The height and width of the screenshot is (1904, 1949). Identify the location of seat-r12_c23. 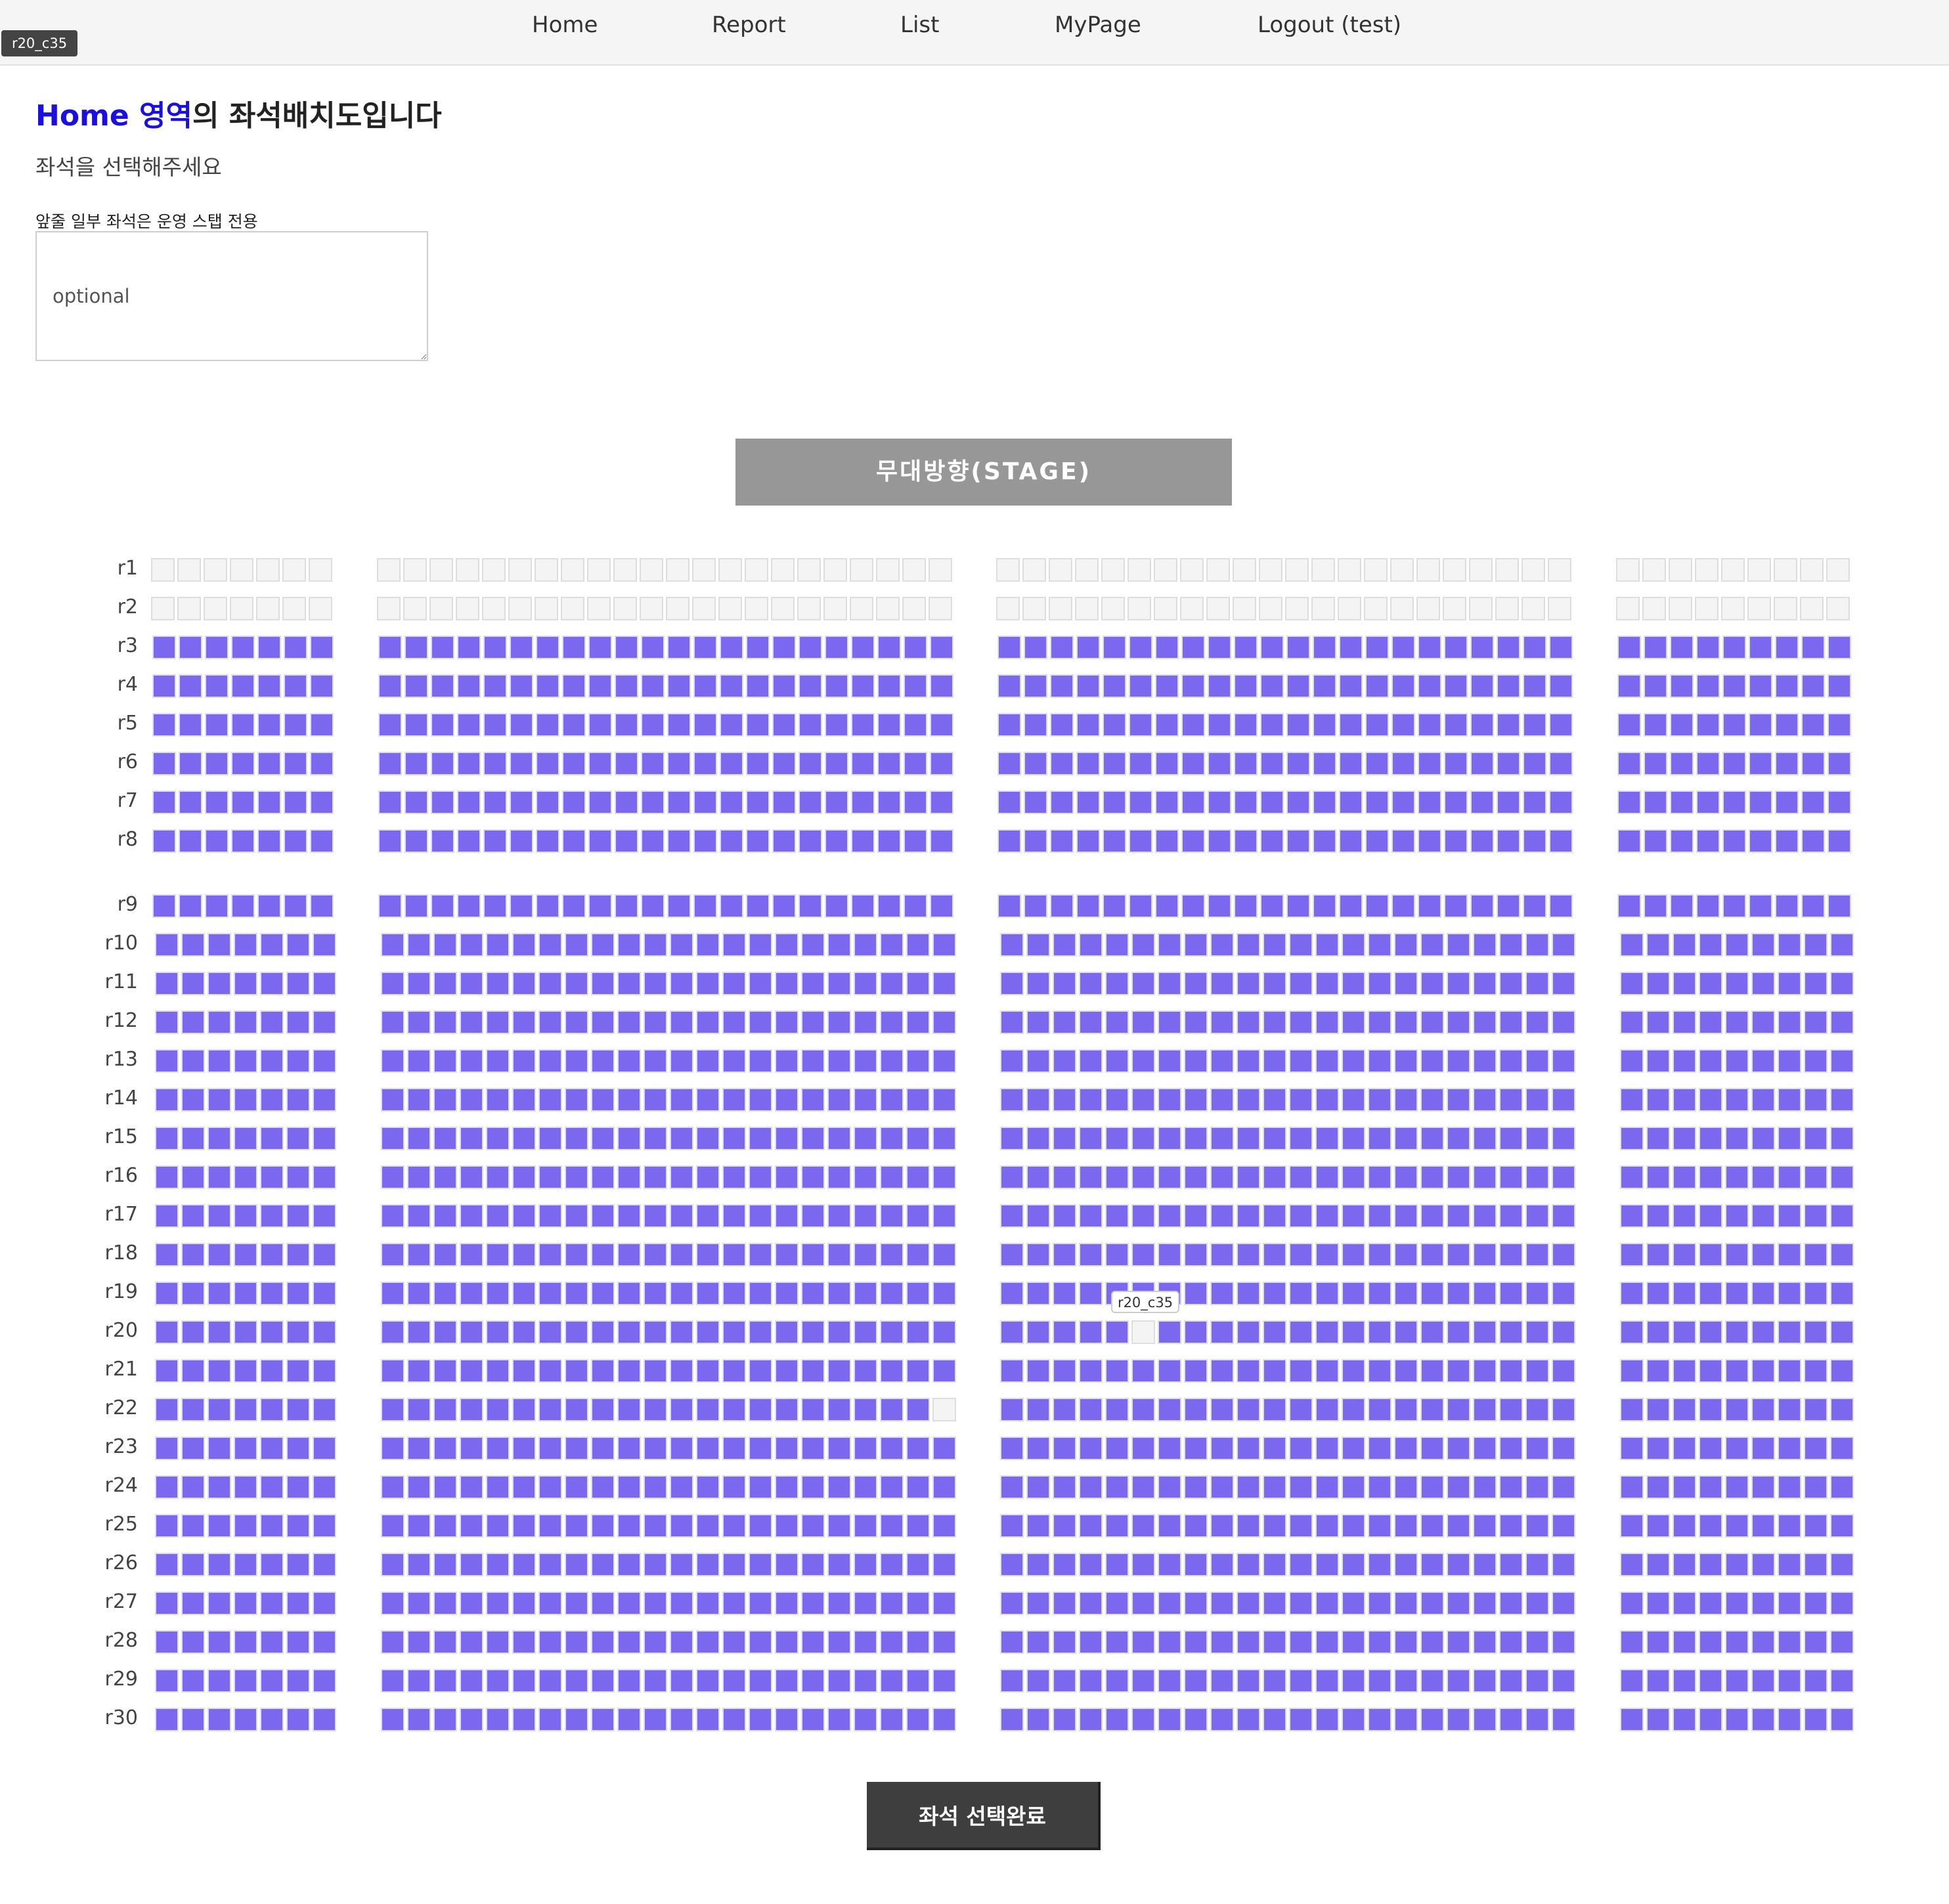
(787, 1022).